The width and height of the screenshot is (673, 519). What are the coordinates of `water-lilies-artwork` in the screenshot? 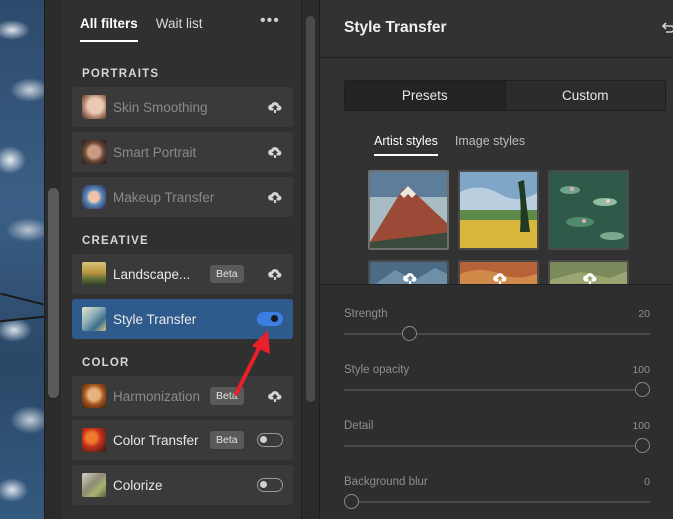 It's located at (588, 210).